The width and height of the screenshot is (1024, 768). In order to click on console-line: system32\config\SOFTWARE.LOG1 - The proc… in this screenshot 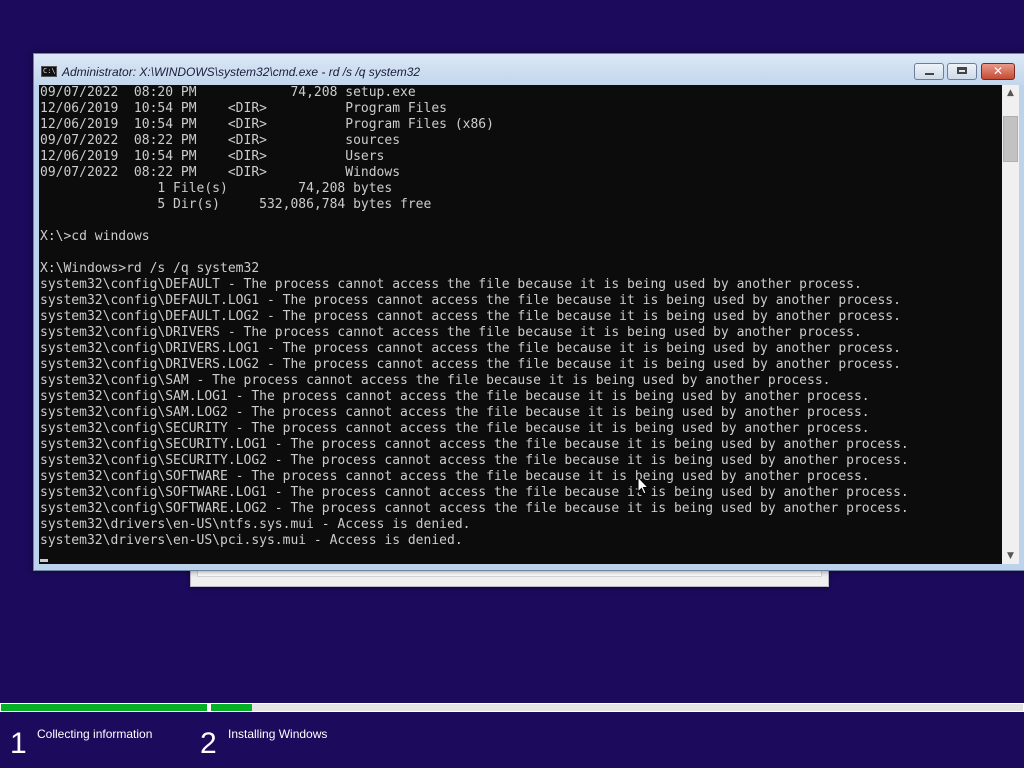, I will do `click(474, 492)`.